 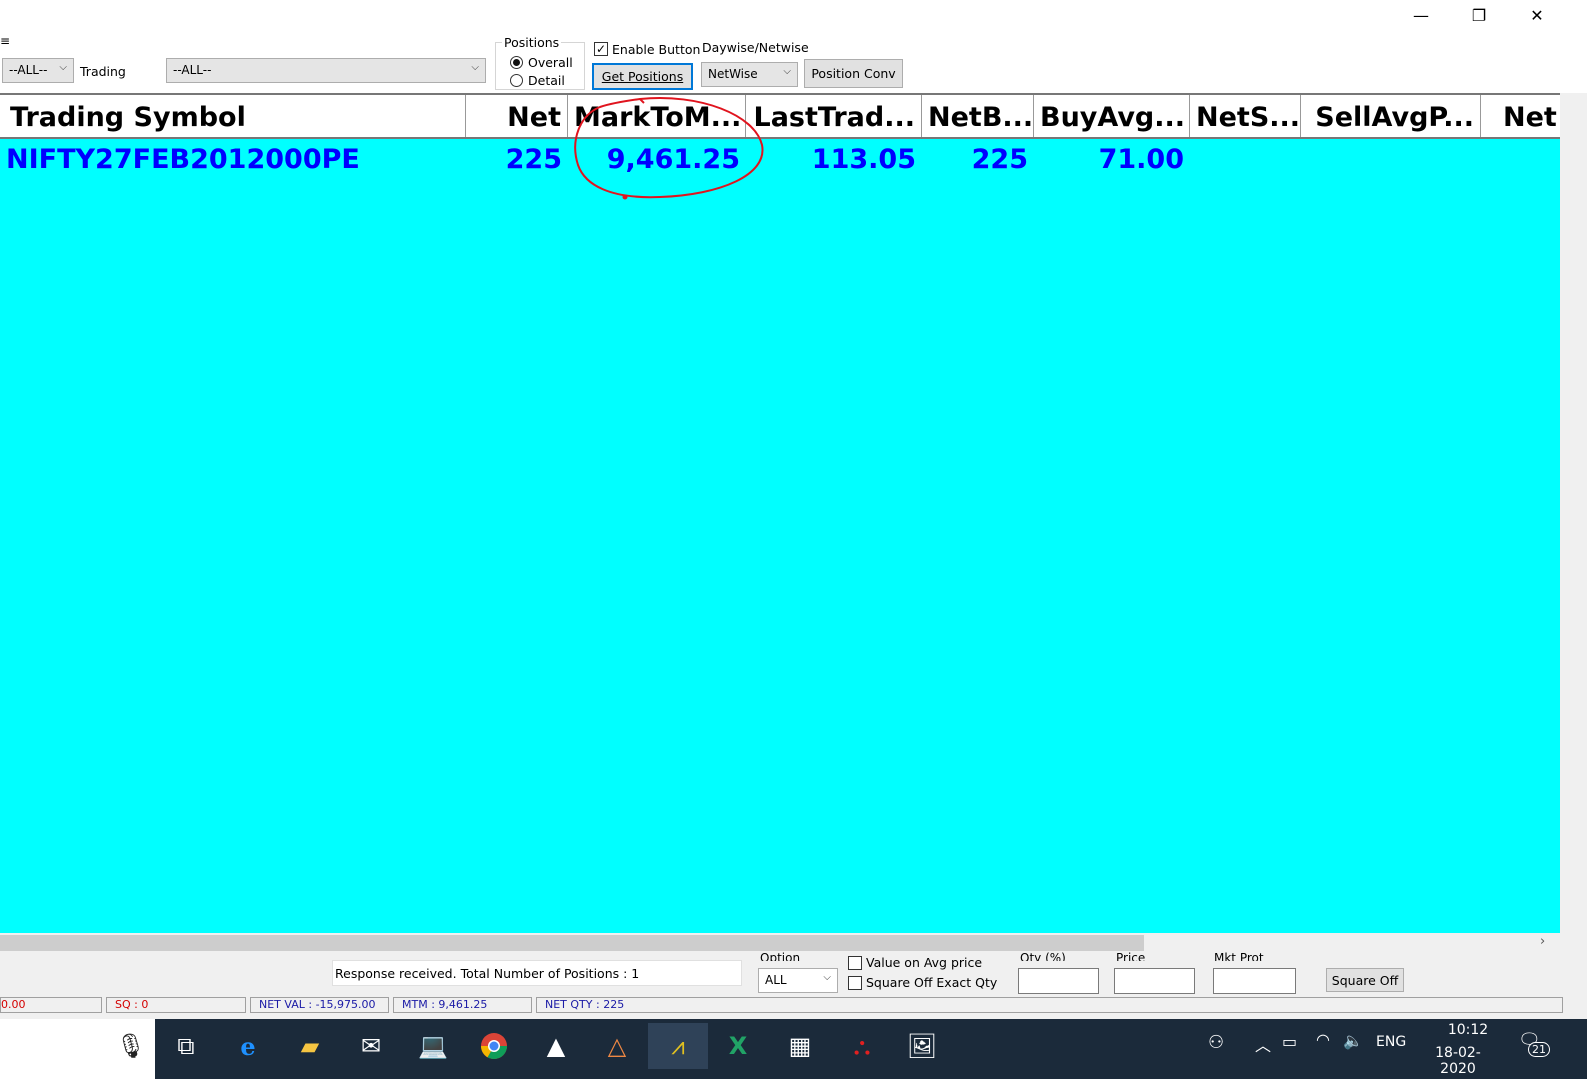 I want to click on edge-icon: e, so click(x=248, y=1046).